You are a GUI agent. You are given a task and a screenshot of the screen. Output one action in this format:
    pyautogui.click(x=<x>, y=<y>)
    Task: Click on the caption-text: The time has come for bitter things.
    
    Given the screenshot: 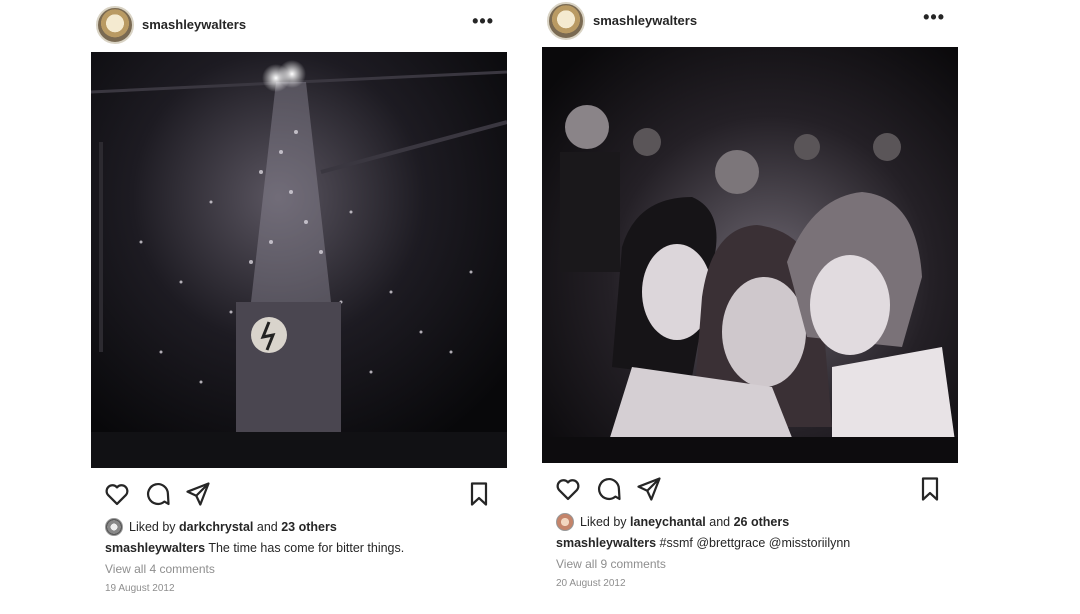 What is the action you would take?
    pyautogui.click(x=306, y=548)
    